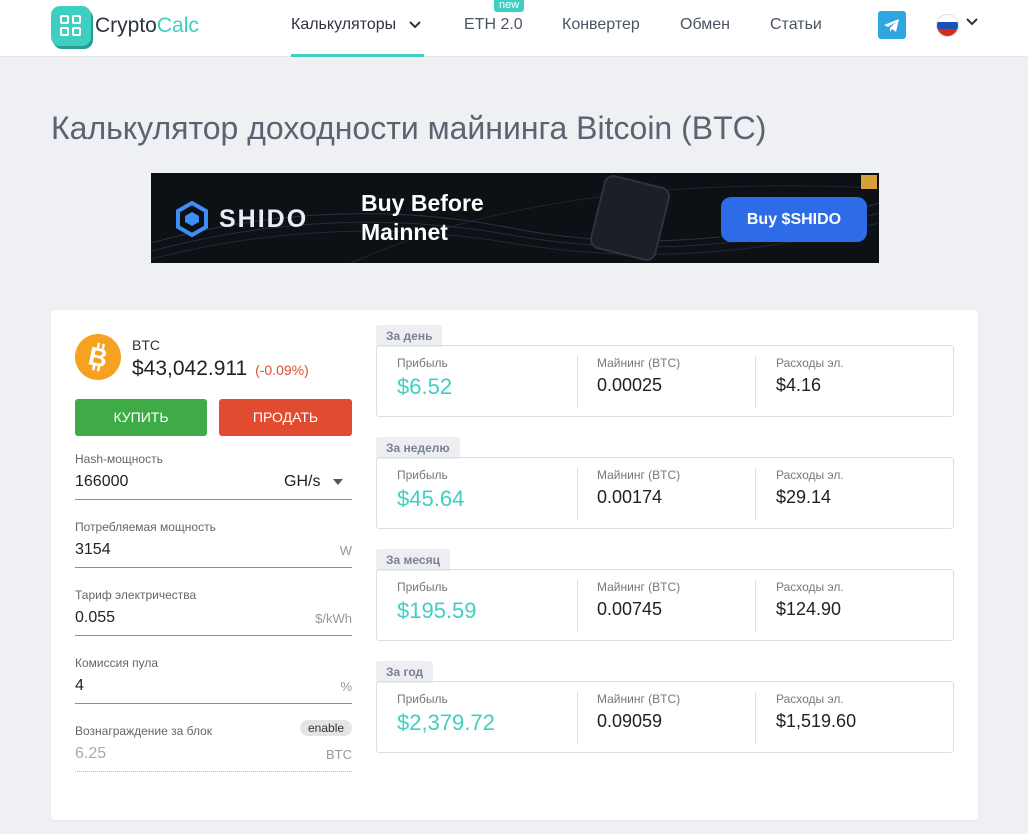 This screenshot has height=834, width=1028. What do you see at coordinates (809, 609) in the screenshot?
I see `cost-value: $124.90` at bounding box center [809, 609].